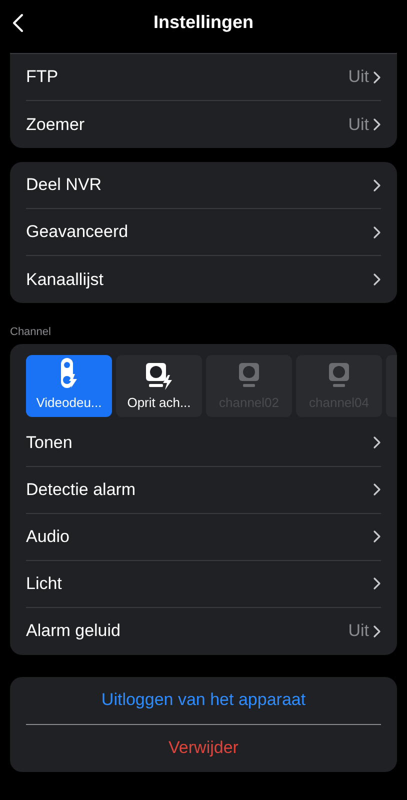 The width and height of the screenshot is (407, 800). I want to click on settings-row: Audio, so click(203, 537).